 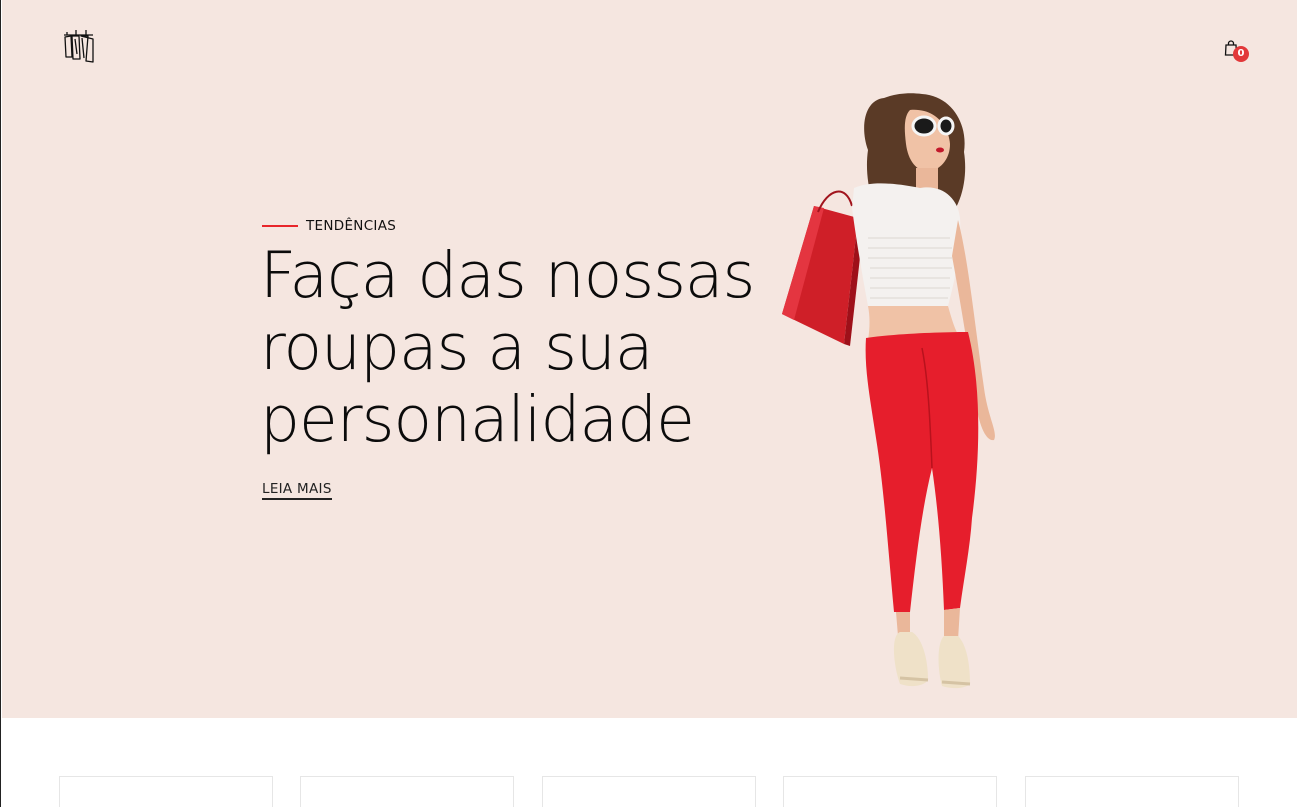 What do you see at coordinates (1241, 54) in the screenshot?
I see `cart-count-badge: 0` at bounding box center [1241, 54].